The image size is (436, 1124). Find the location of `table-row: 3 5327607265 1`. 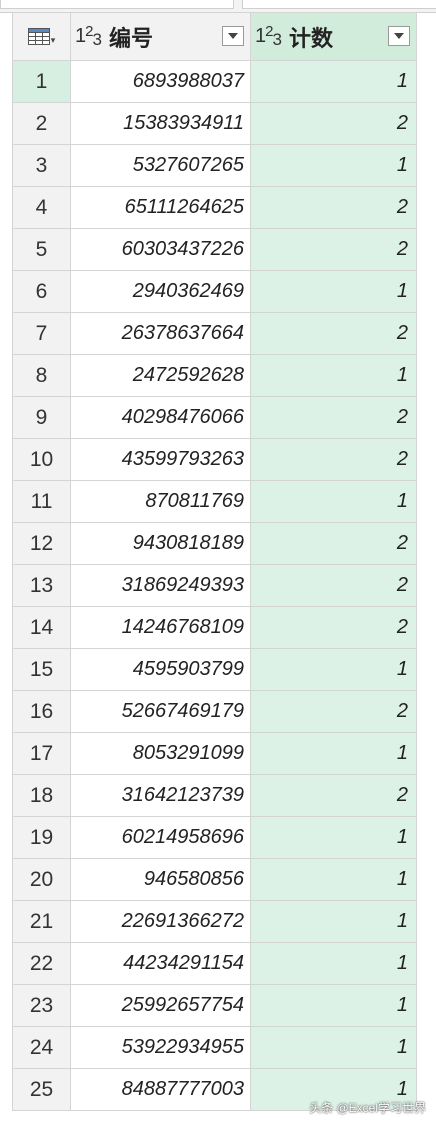

table-row: 3 5327607265 1 is located at coordinates (214, 165).